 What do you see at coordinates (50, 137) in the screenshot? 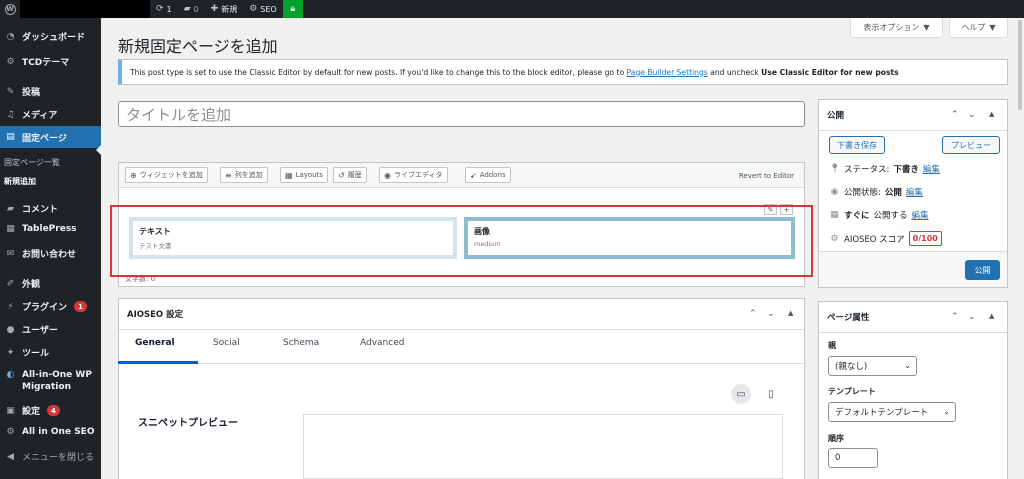
I see `sidebar-item-pages: ▤ 固定ページ` at bounding box center [50, 137].